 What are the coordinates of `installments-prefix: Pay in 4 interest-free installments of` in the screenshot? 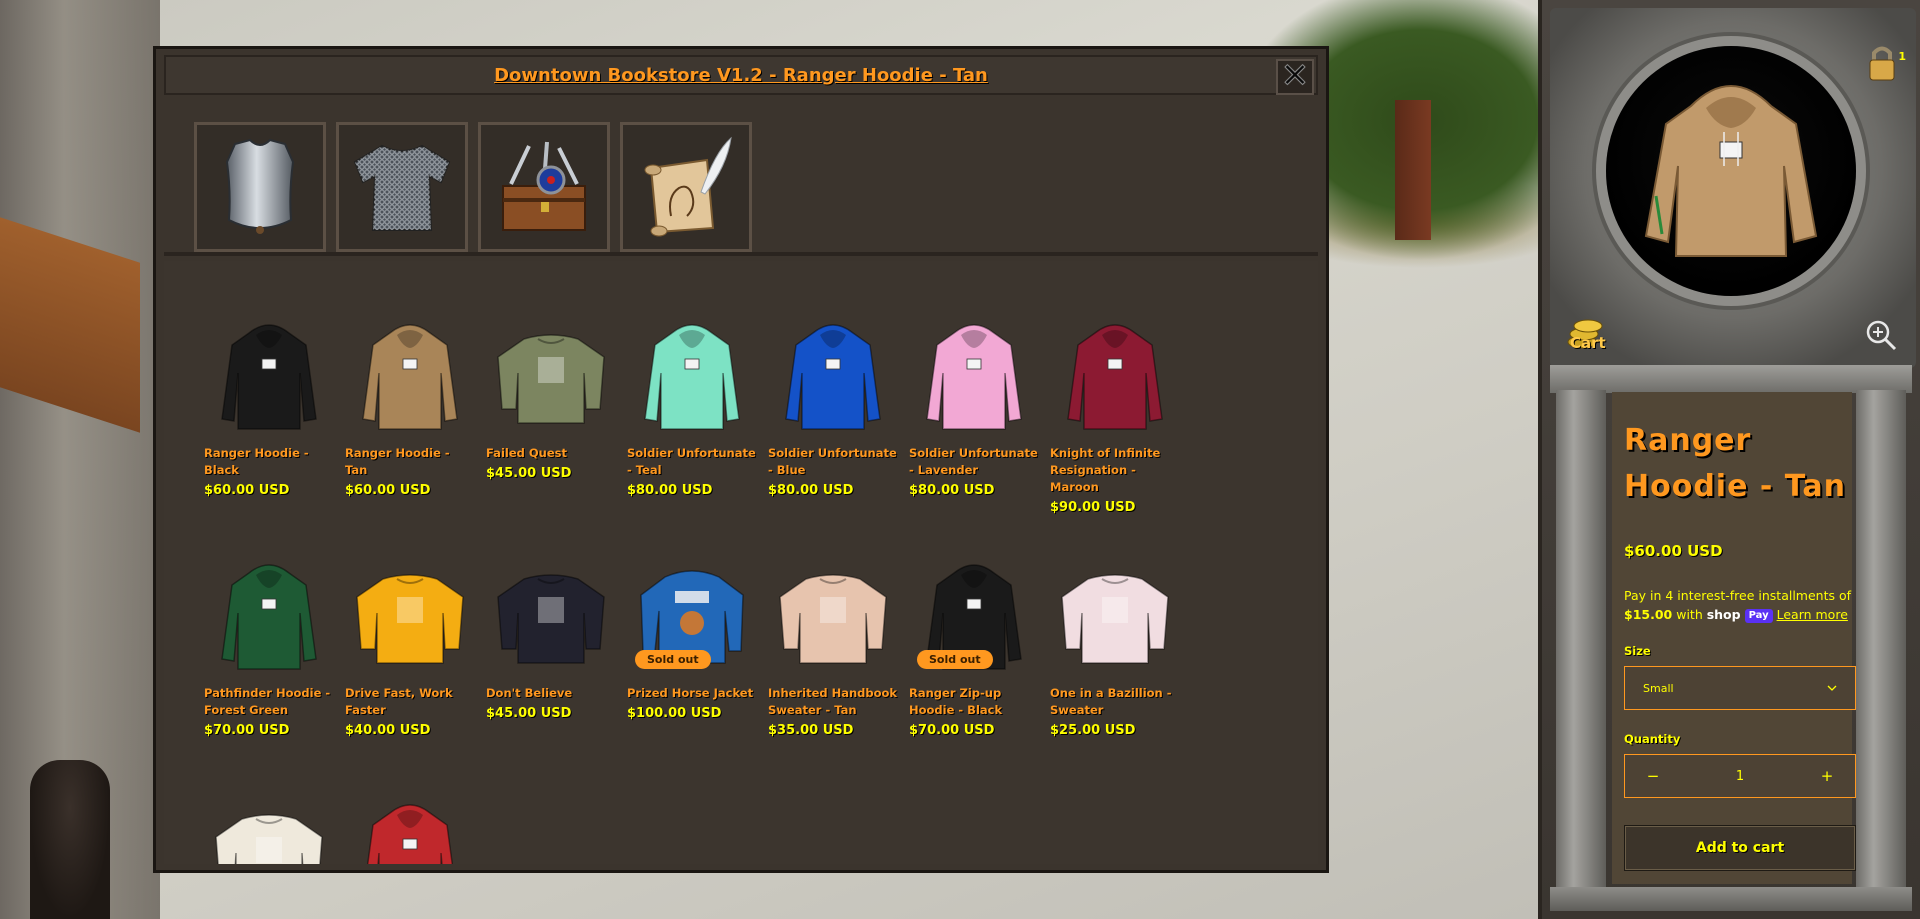 It's located at (1738, 595).